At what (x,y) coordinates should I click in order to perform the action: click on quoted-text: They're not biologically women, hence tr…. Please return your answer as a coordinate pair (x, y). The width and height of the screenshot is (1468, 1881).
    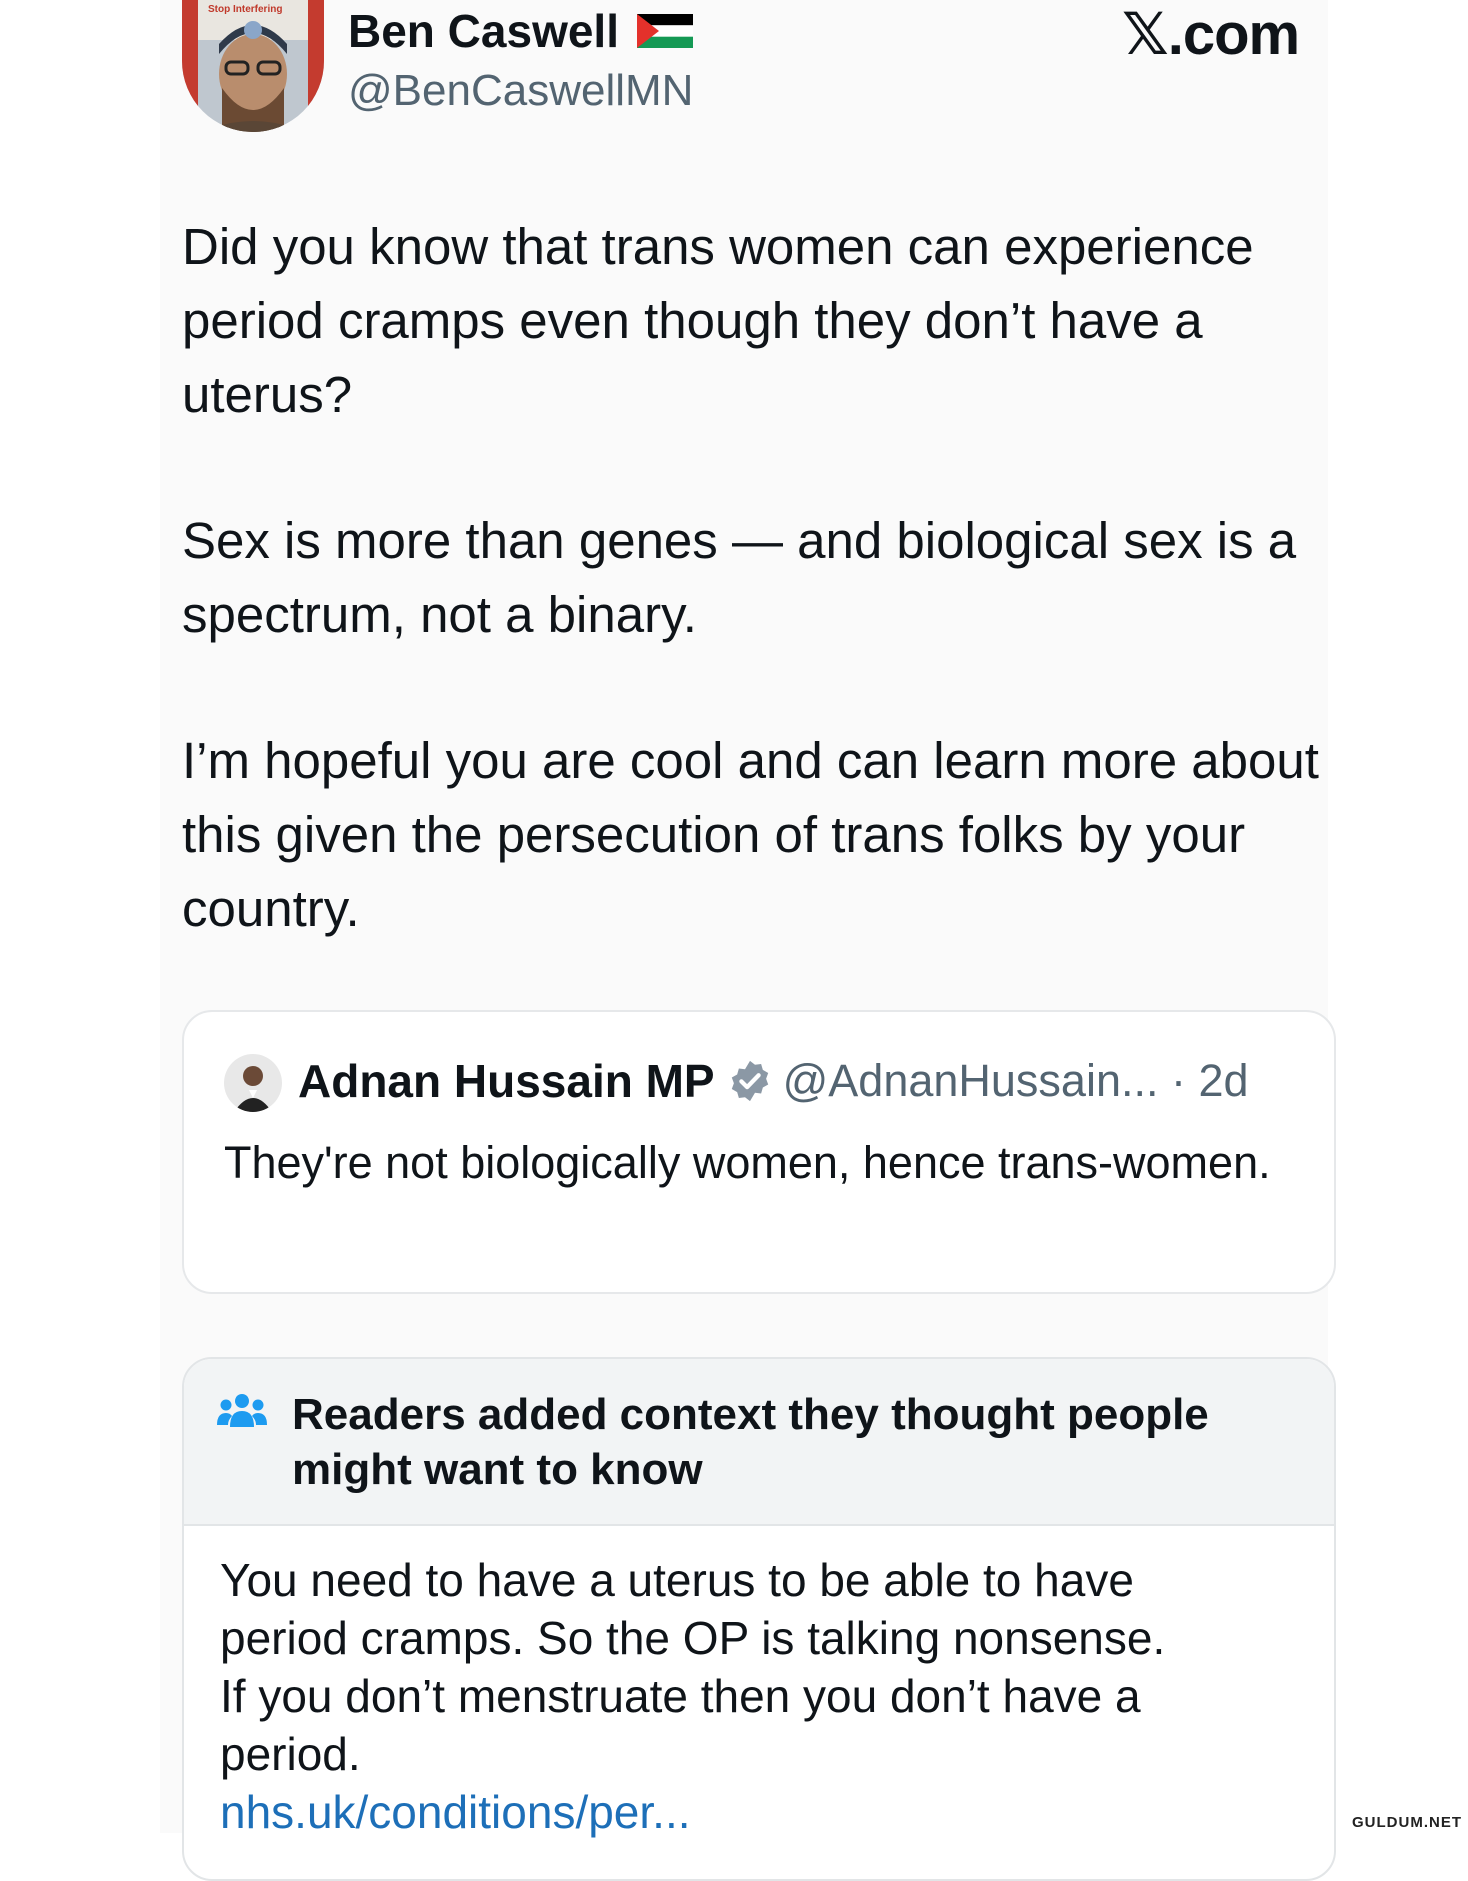
    Looking at the image, I should click on (747, 1162).